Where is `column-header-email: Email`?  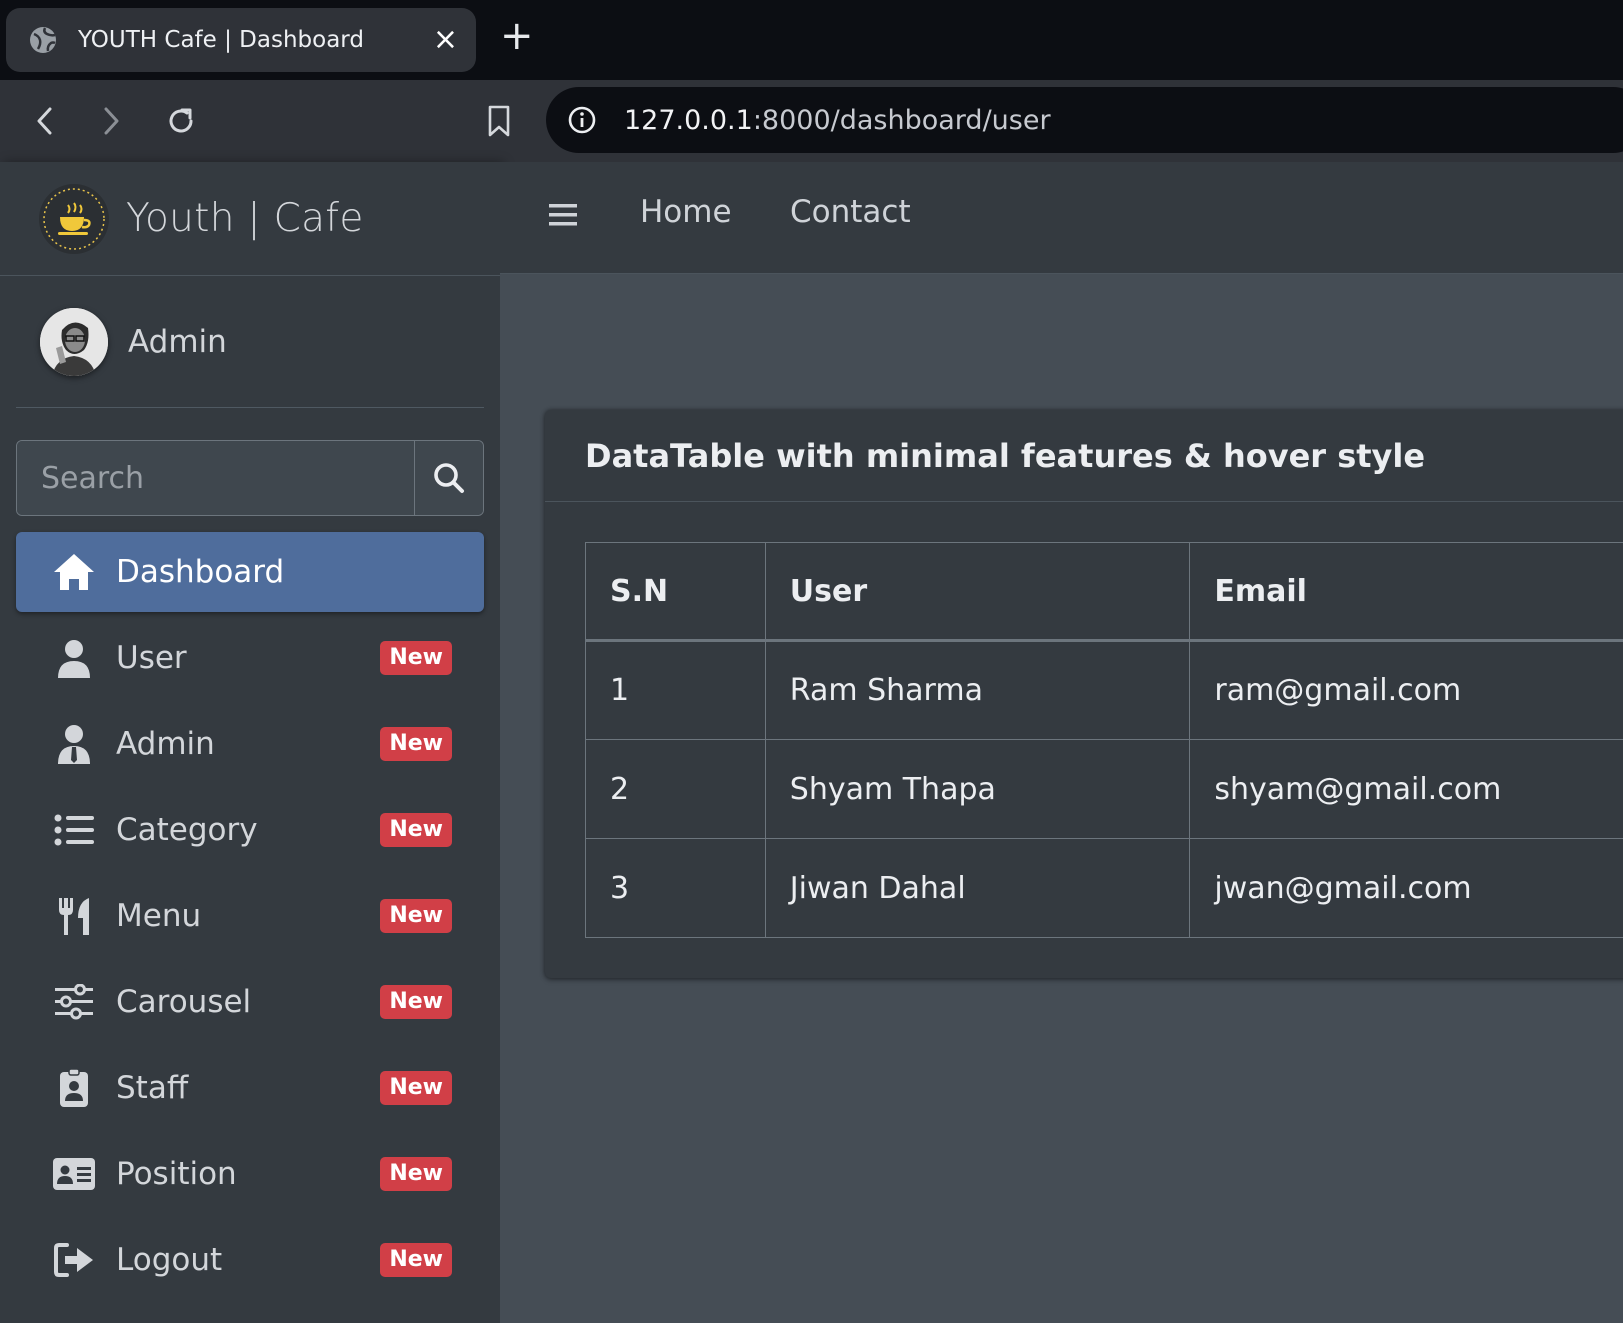 column-header-email: Email is located at coordinates (1406, 592).